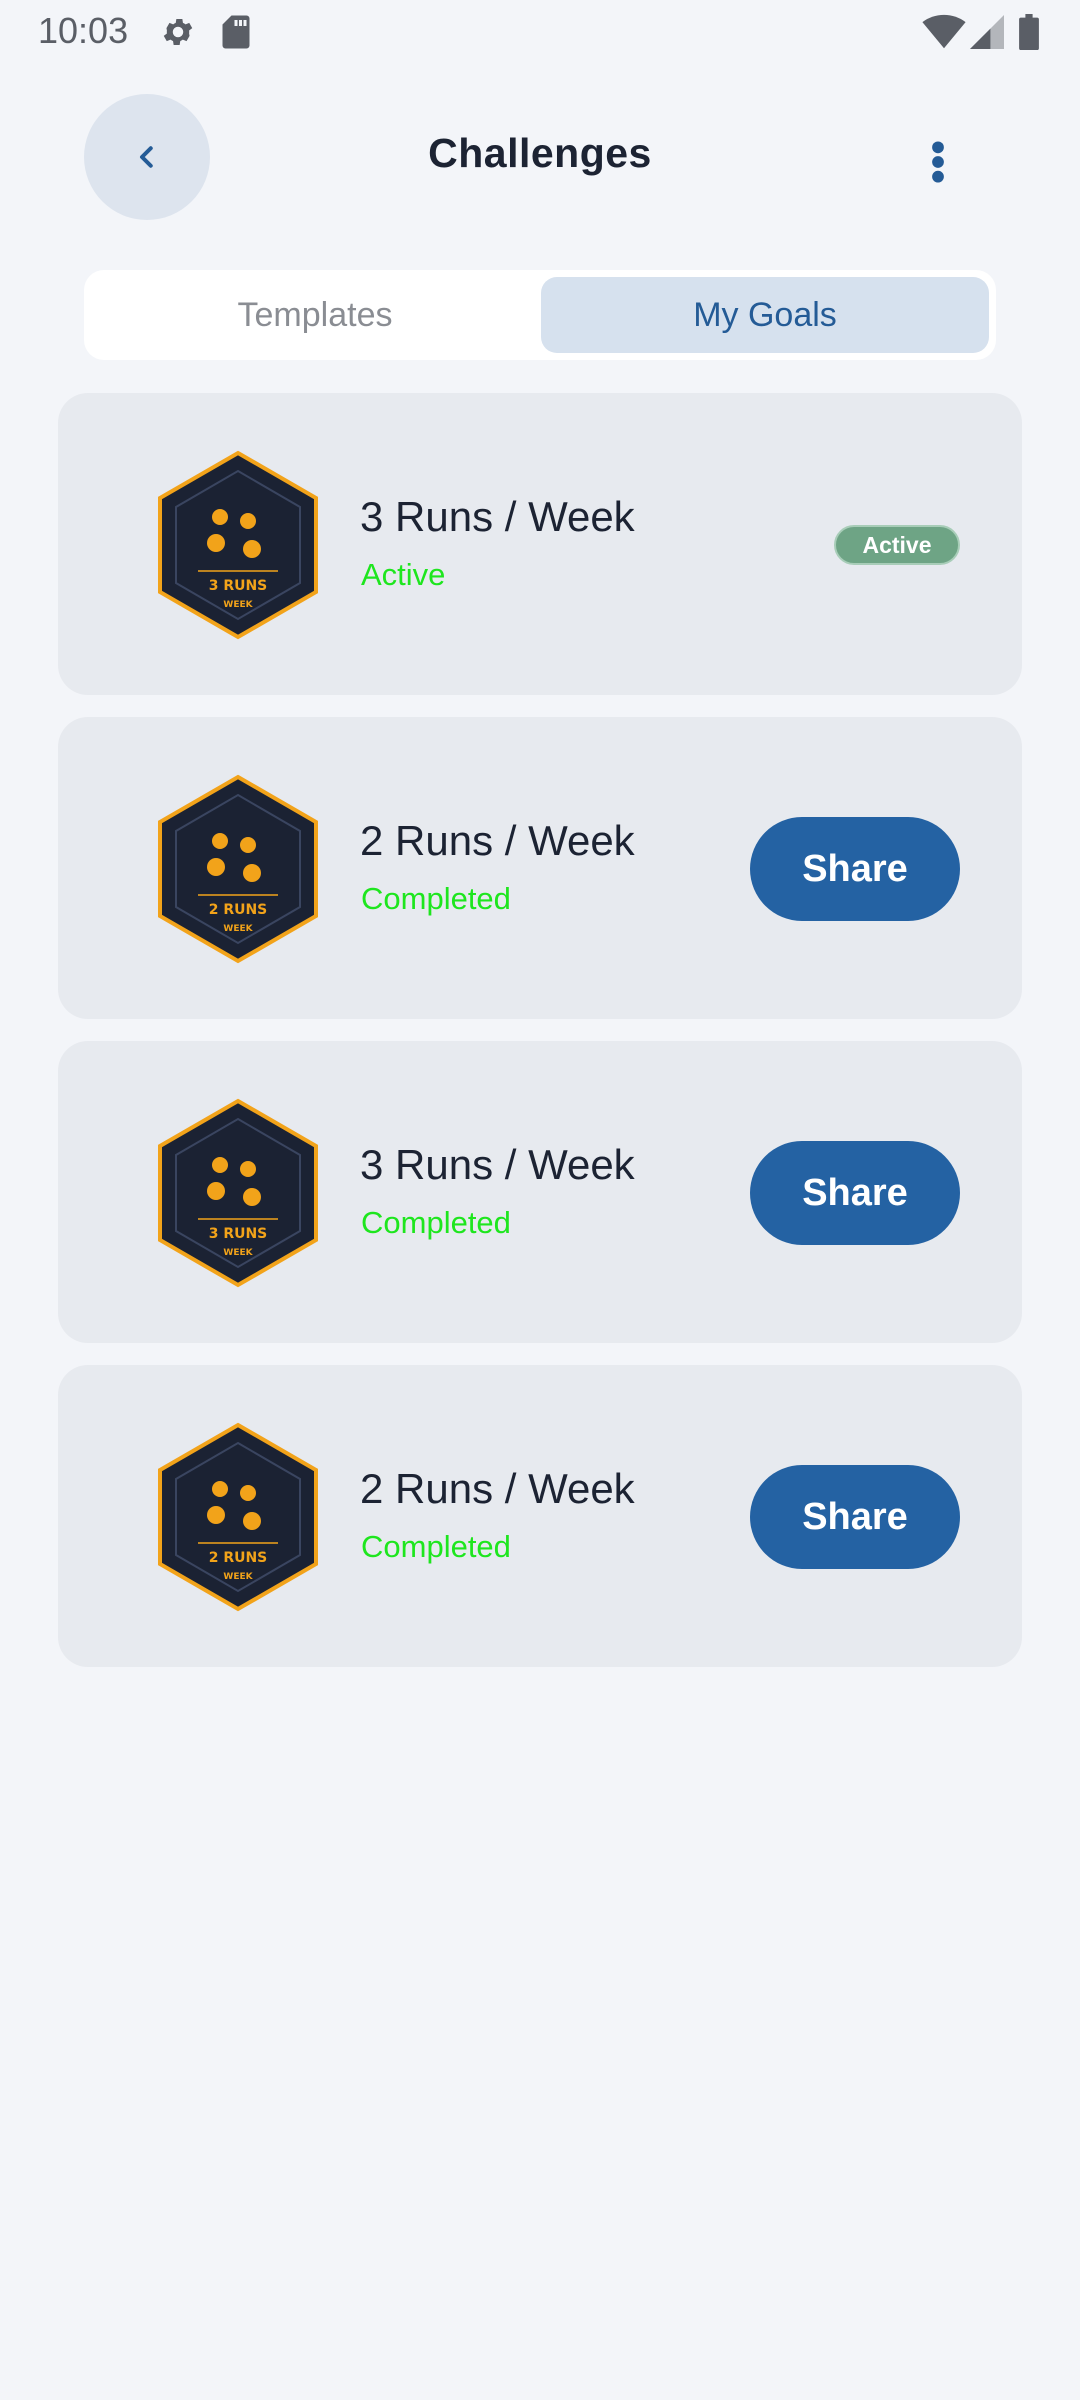  Describe the element at coordinates (236, 32) in the screenshot. I see `sd-card-icon` at that location.